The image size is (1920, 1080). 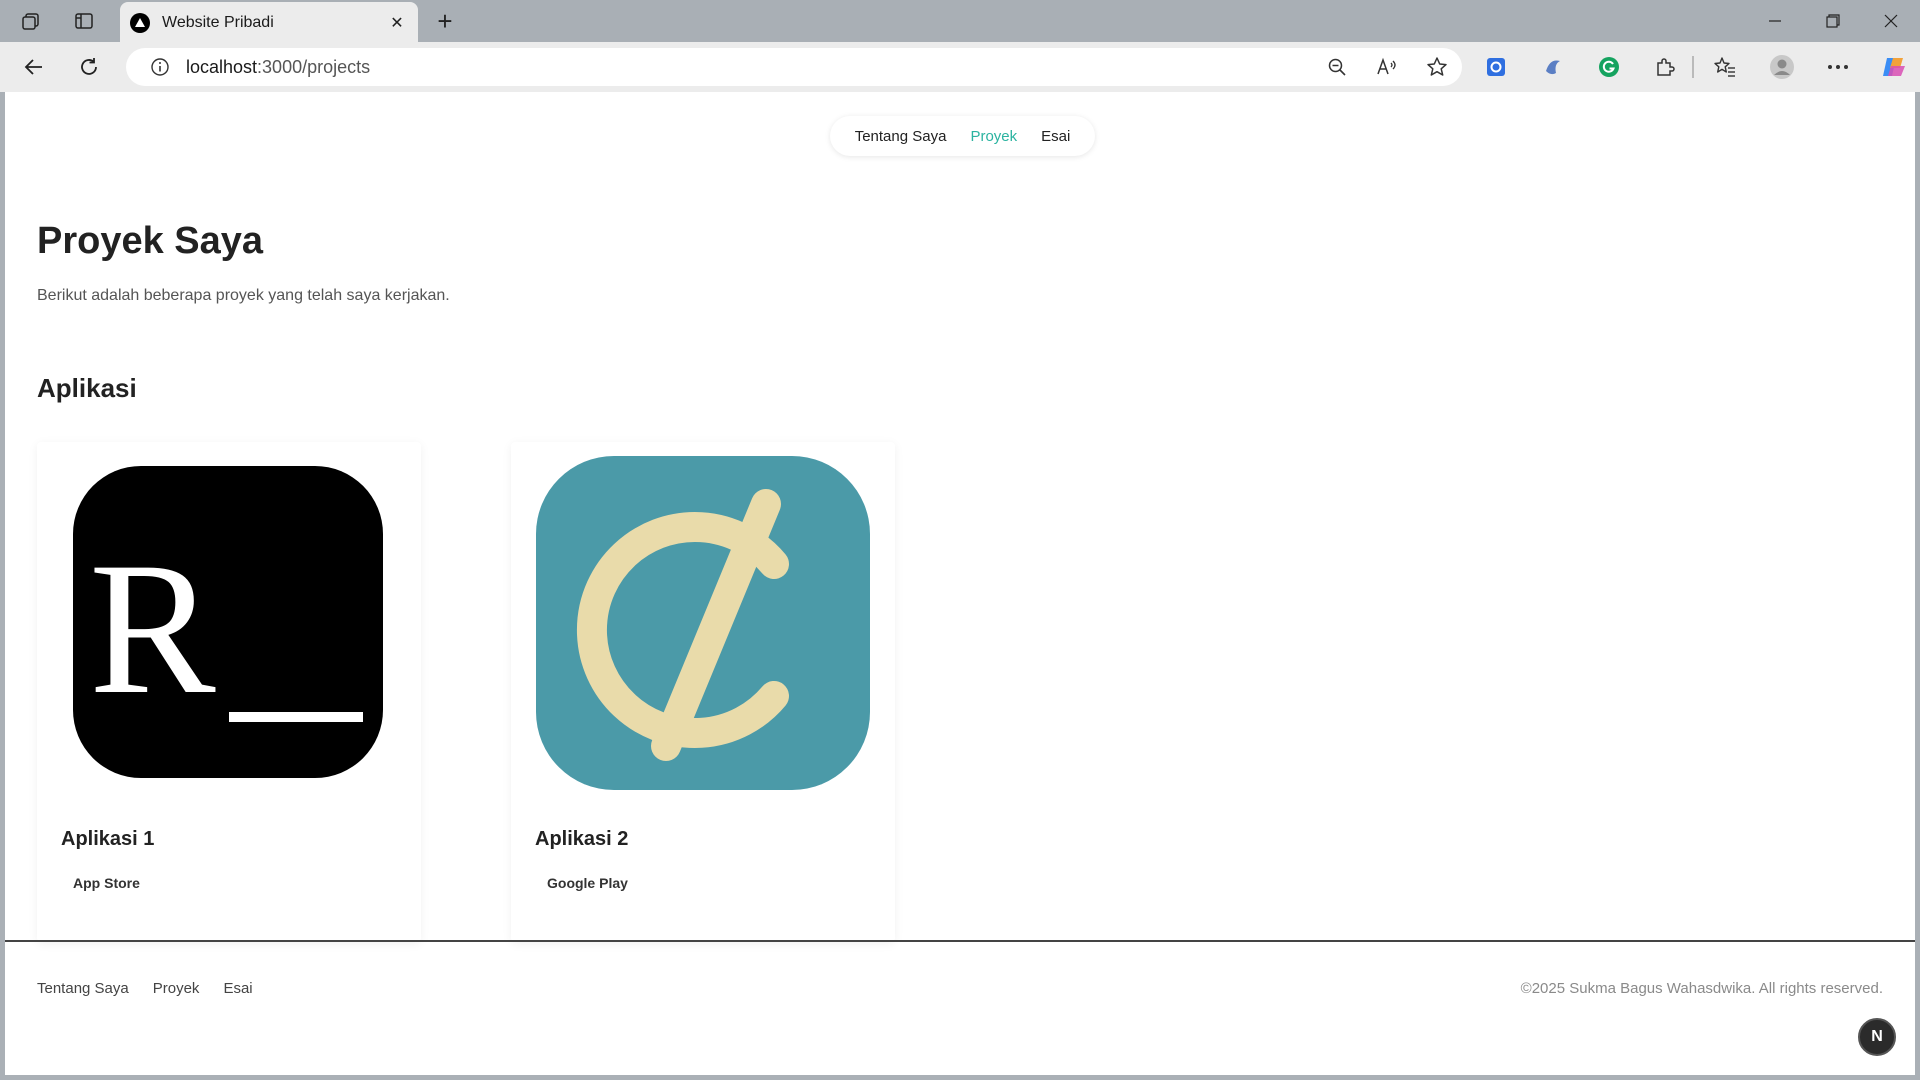 What do you see at coordinates (703, 625) in the screenshot?
I see `cent-sign-app-icon` at bounding box center [703, 625].